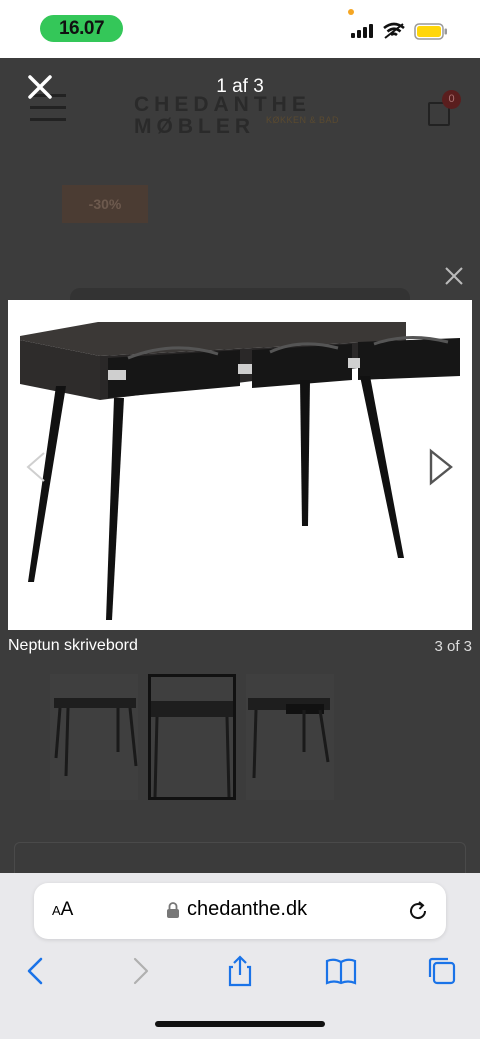  I want to click on image-counter-top: 1 af 3, so click(240, 86).